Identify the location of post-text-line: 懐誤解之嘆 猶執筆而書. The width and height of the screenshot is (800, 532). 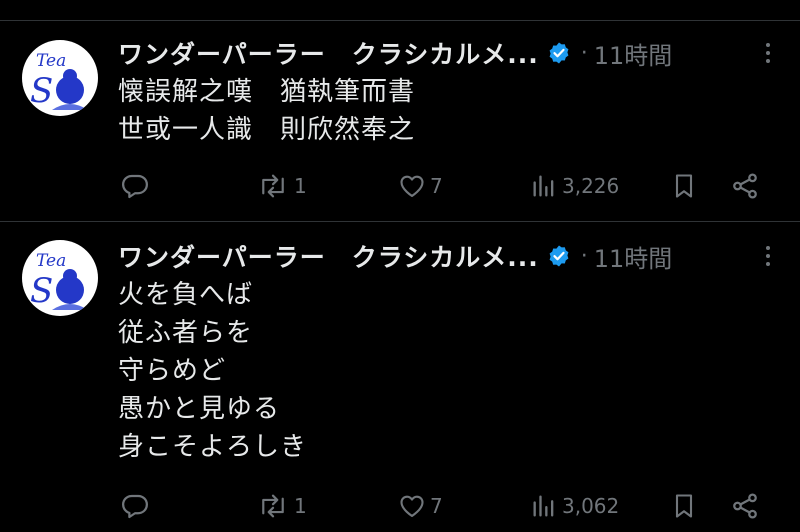
(267, 92).